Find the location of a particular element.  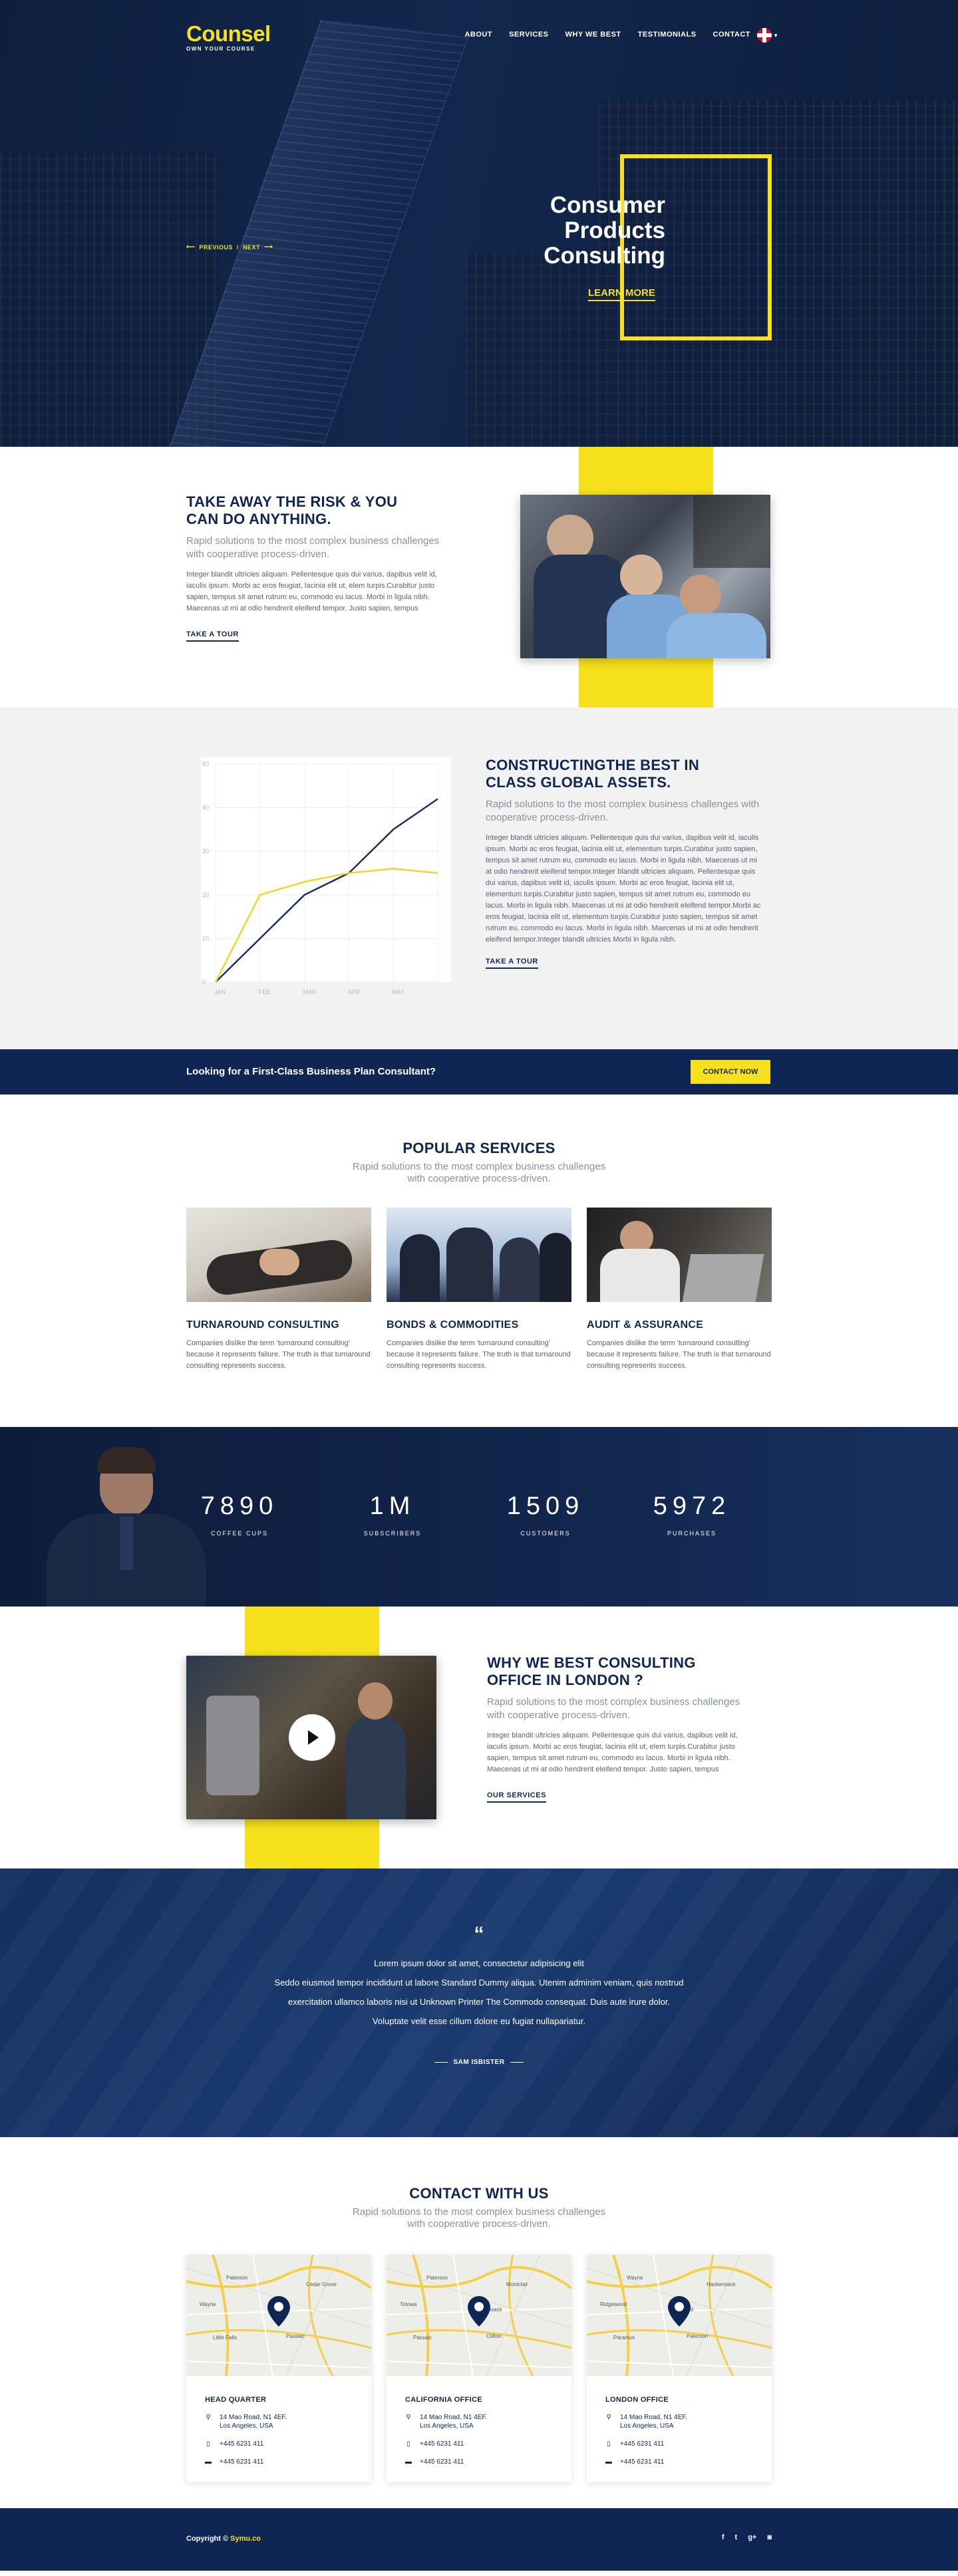

facebook-icon: f is located at coordinates (723, 2537).